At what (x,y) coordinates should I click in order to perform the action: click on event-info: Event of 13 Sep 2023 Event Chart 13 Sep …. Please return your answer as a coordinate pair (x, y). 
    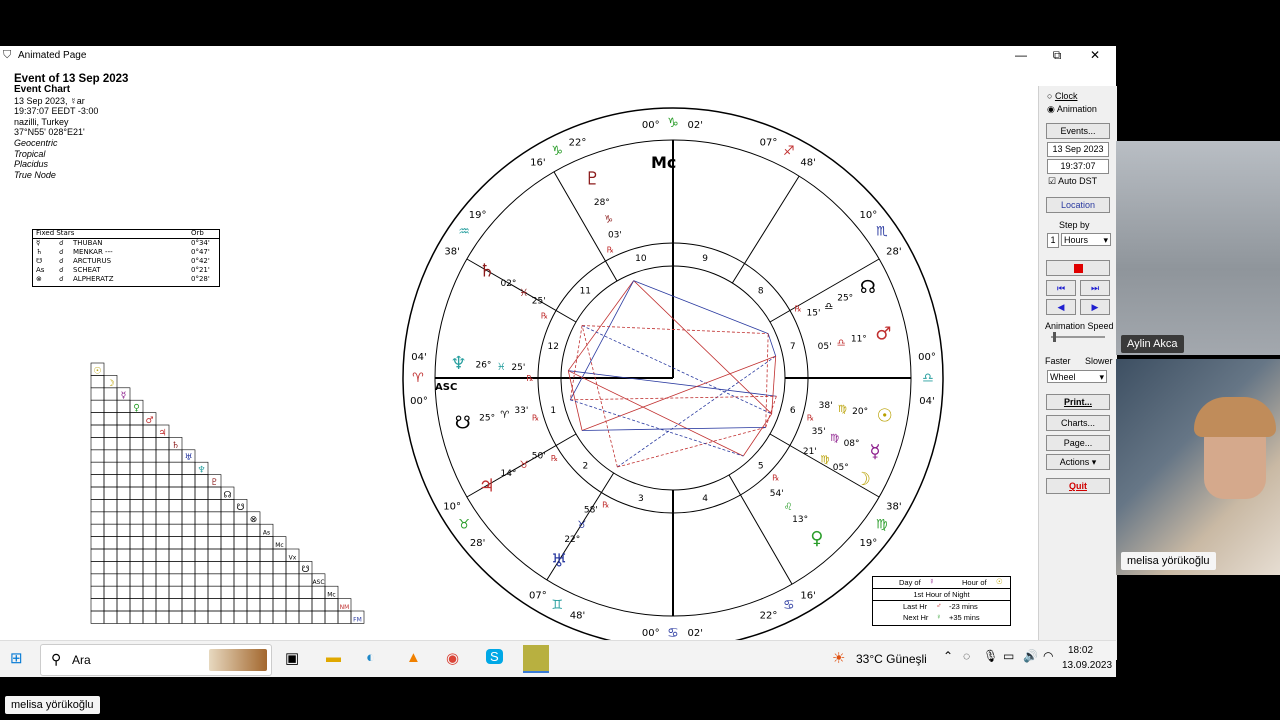
    Looking at the image, I should click on (71, 126).